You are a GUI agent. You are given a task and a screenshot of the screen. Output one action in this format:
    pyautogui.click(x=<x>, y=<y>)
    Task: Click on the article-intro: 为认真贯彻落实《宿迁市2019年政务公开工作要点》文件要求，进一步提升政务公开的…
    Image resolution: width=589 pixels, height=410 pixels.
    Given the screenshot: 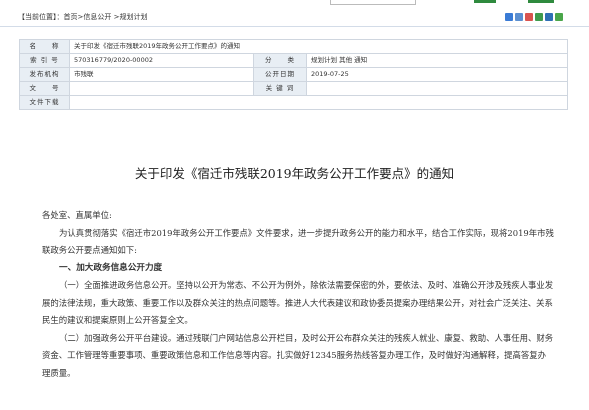 What is the action you would take?
    pyautogui.click(x=298, y=241)
    